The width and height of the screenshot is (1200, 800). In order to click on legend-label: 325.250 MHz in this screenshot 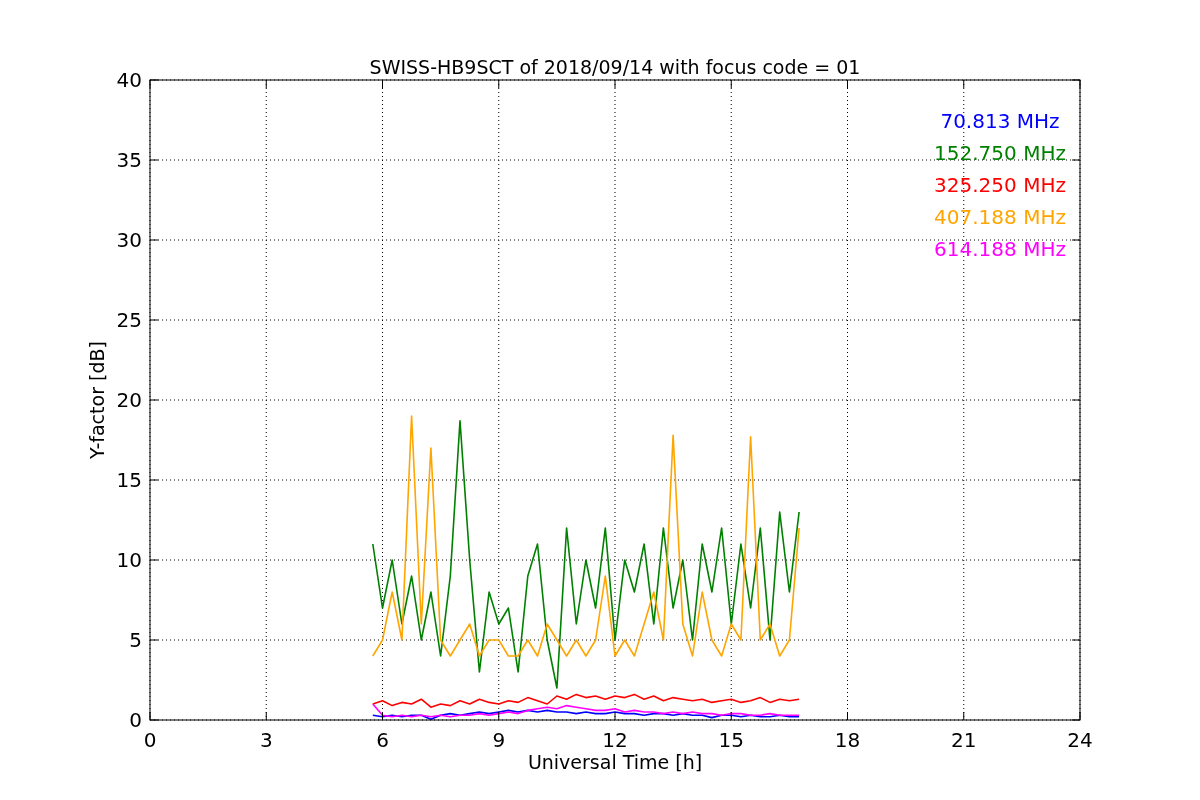, I will do `click(1000, 185)`.